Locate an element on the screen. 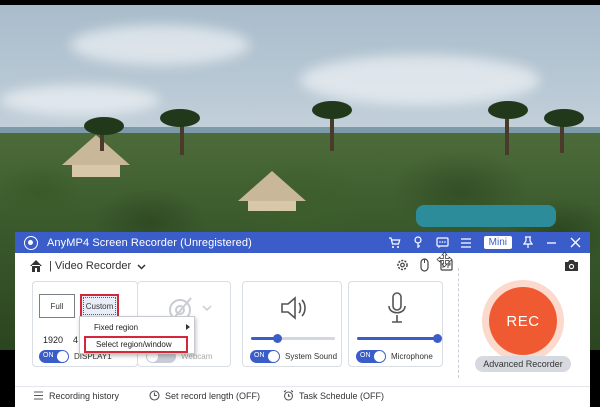 This screenshot has width=600, height=407. system-sound-toggle: ON System Sound is located at coordinates (293, 356).